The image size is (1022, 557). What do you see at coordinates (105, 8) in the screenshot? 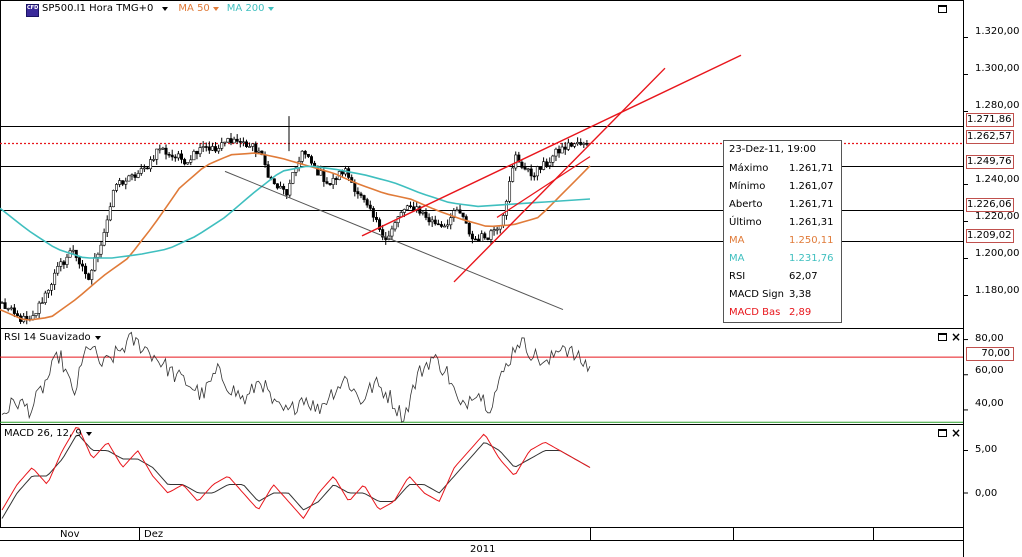
I see `symbol-selector: SP500.I1 Hora TMG+0` at bounding box center [105, 8].